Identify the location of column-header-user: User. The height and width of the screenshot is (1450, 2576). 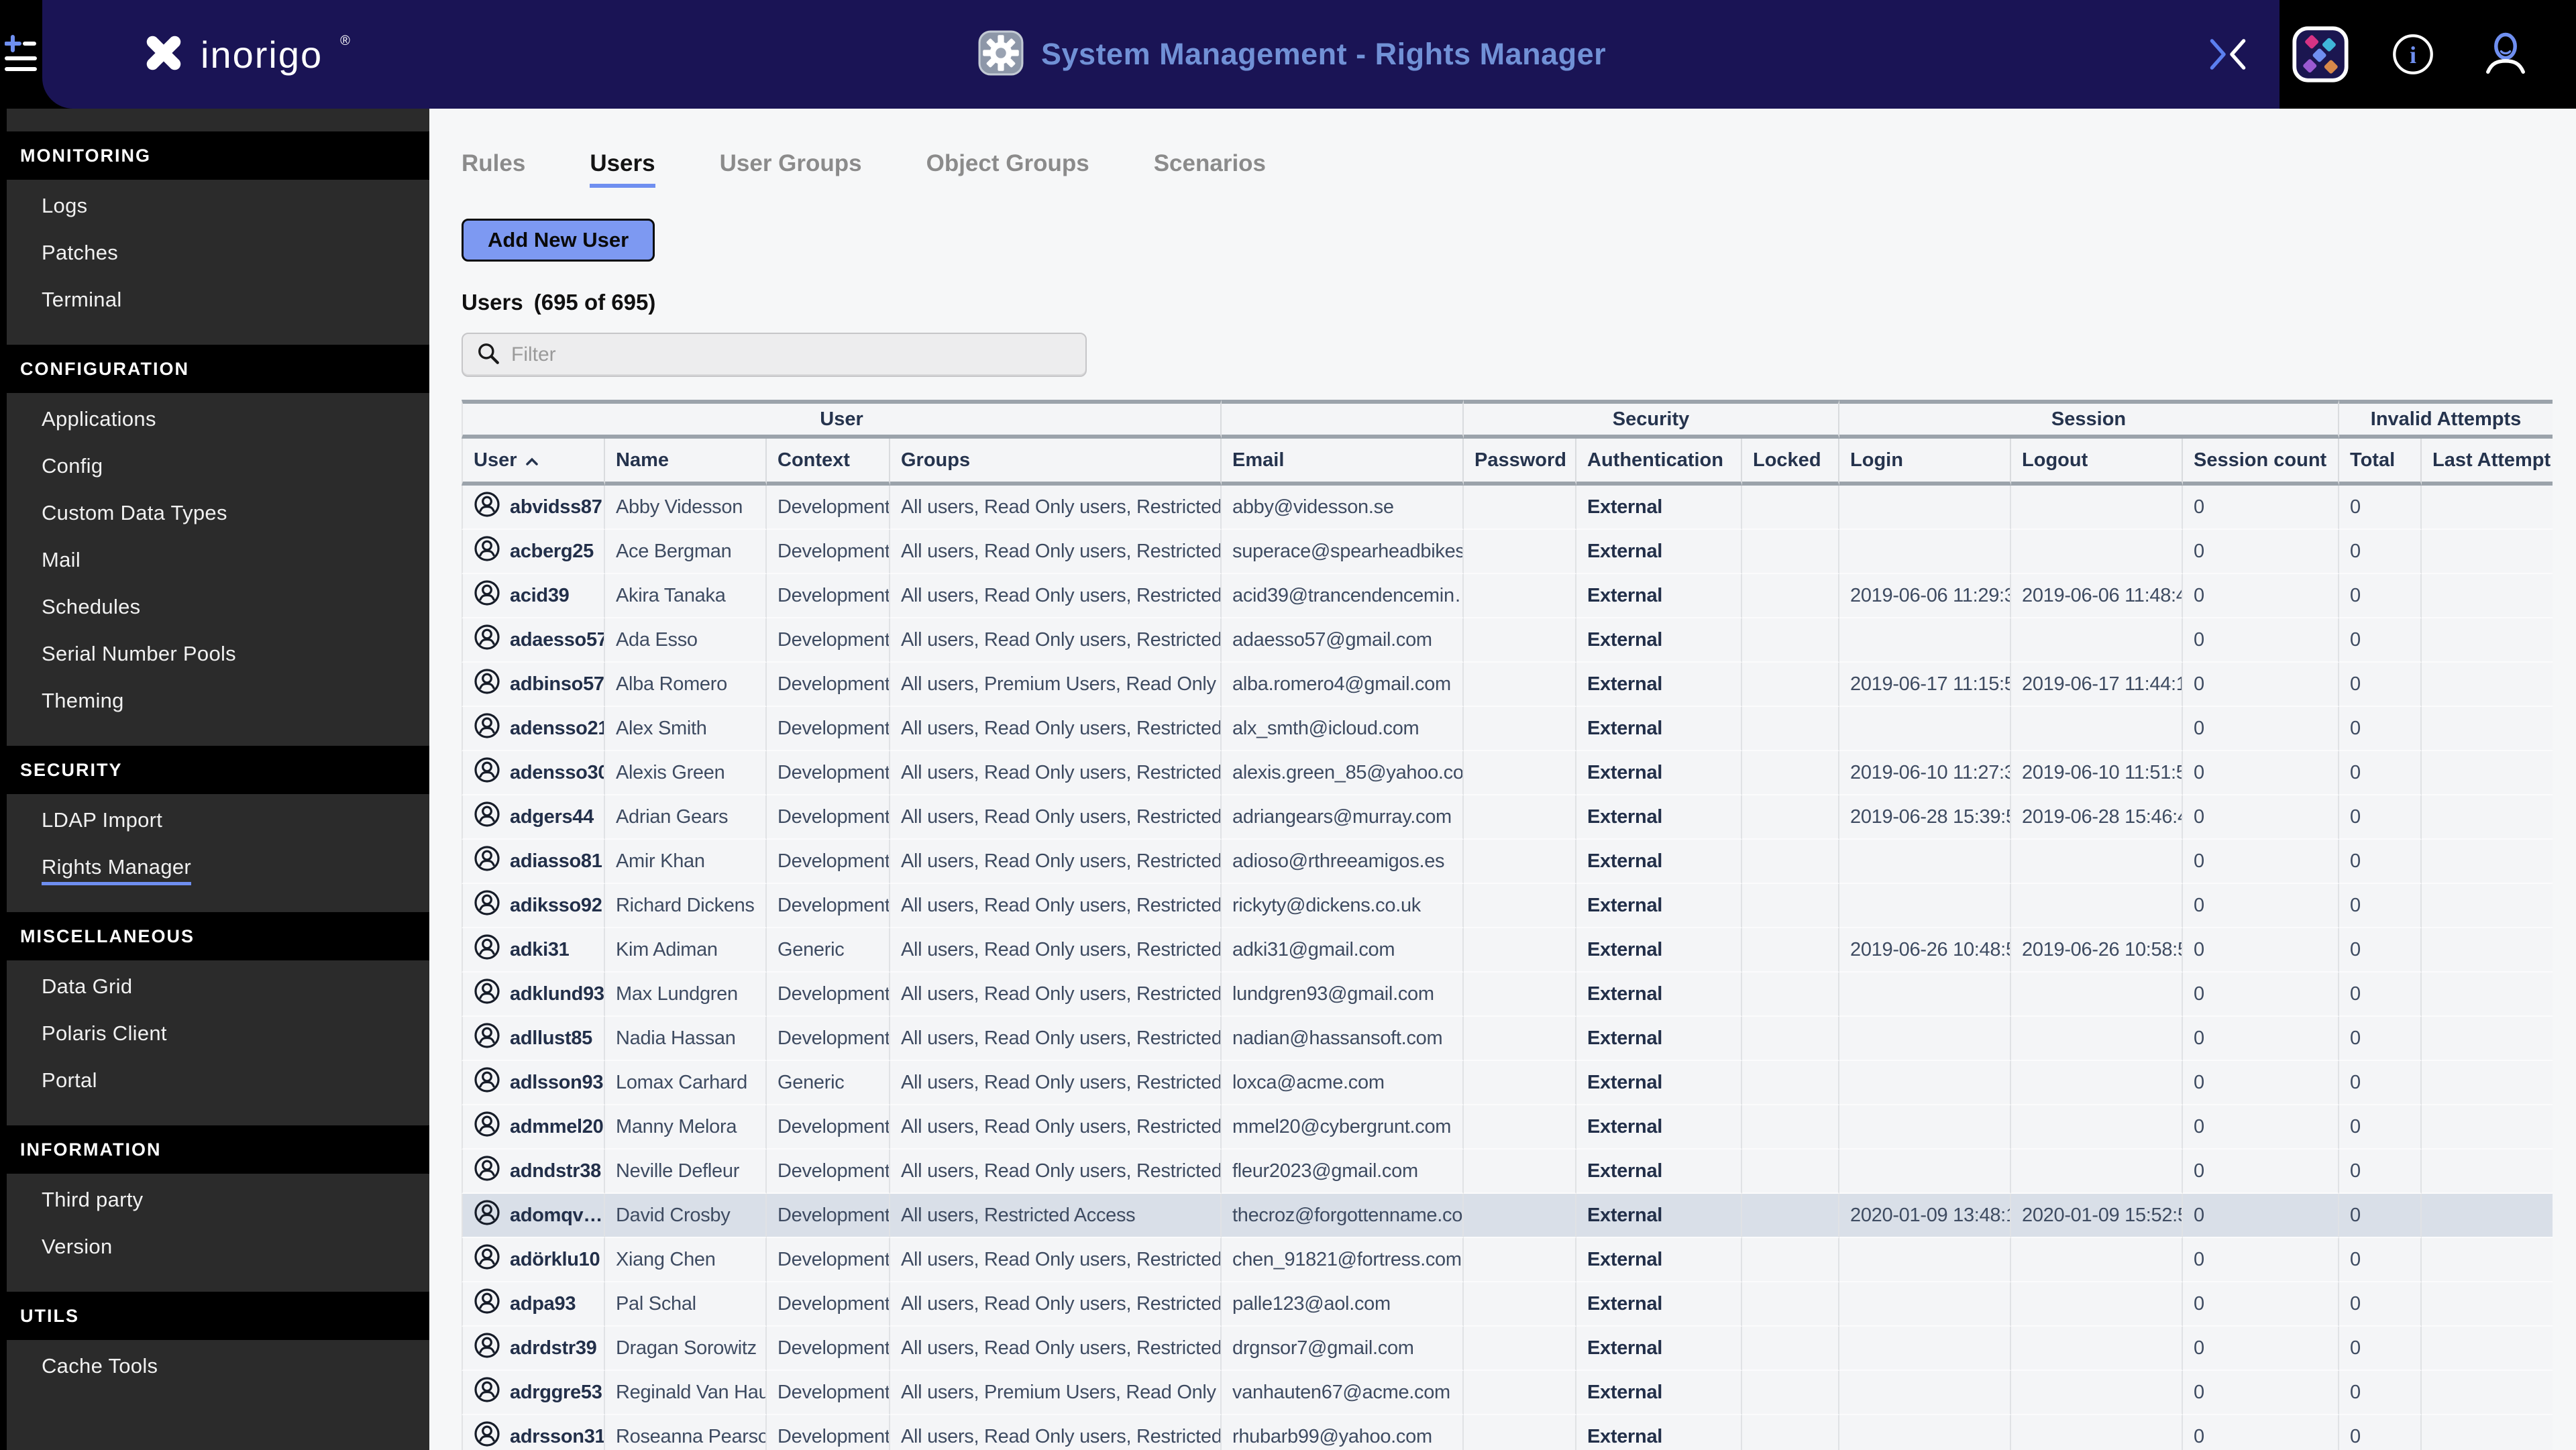
(533, 462).